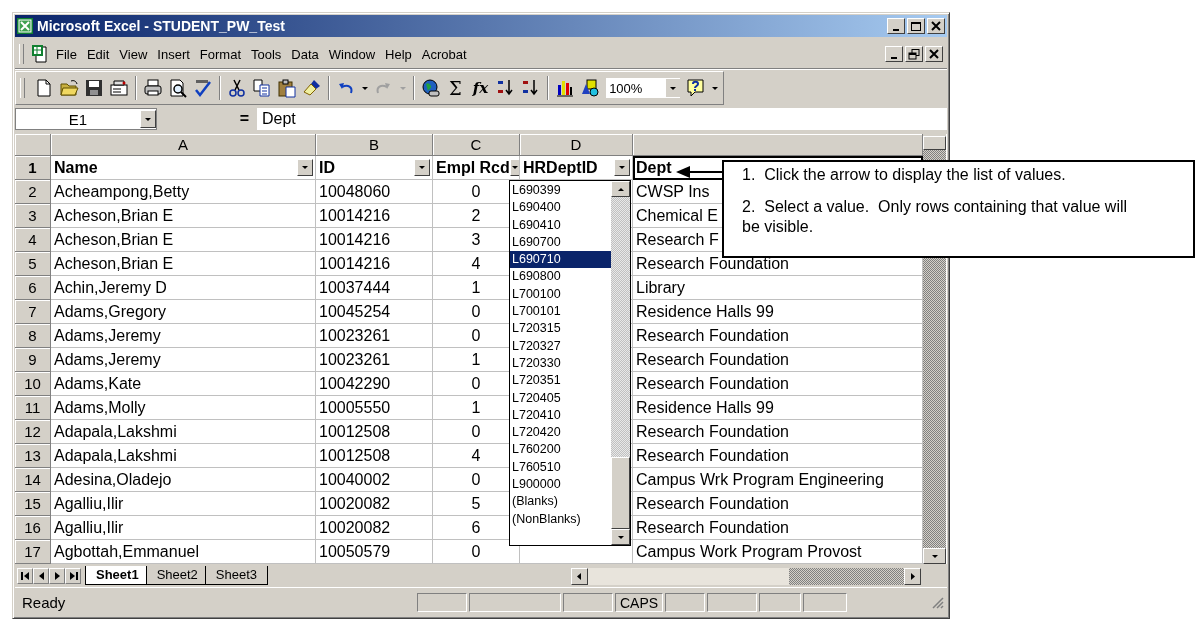  I want to click on menu-item: Help, so click(398, 54).